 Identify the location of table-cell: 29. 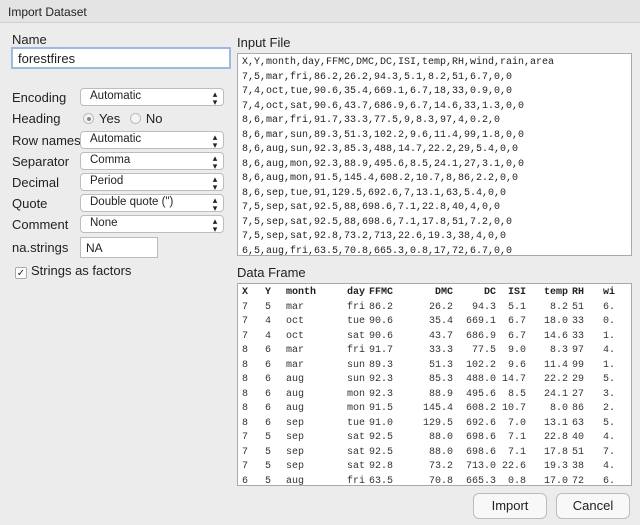
(578, 379).